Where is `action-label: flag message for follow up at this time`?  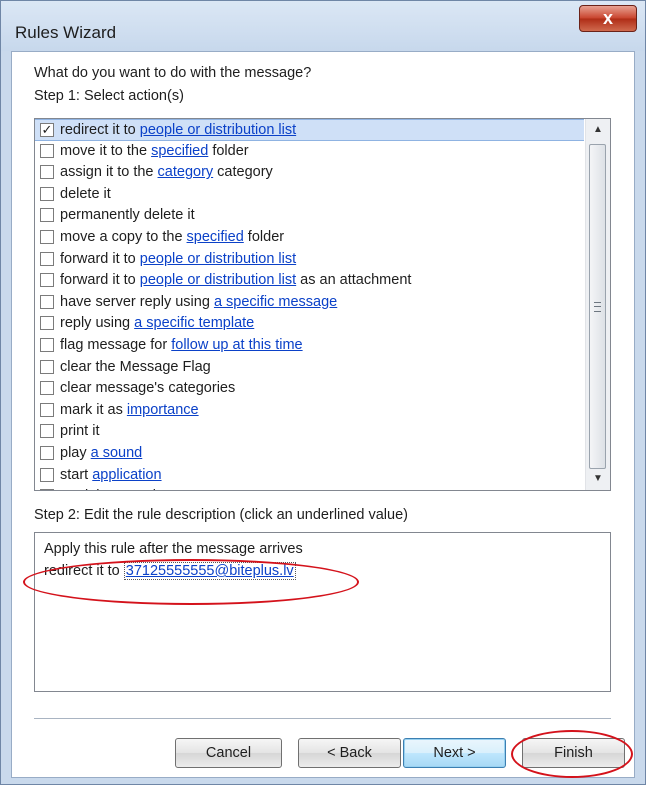
action-label: flag message for follow up at this time is located at coordinates (181, 345).